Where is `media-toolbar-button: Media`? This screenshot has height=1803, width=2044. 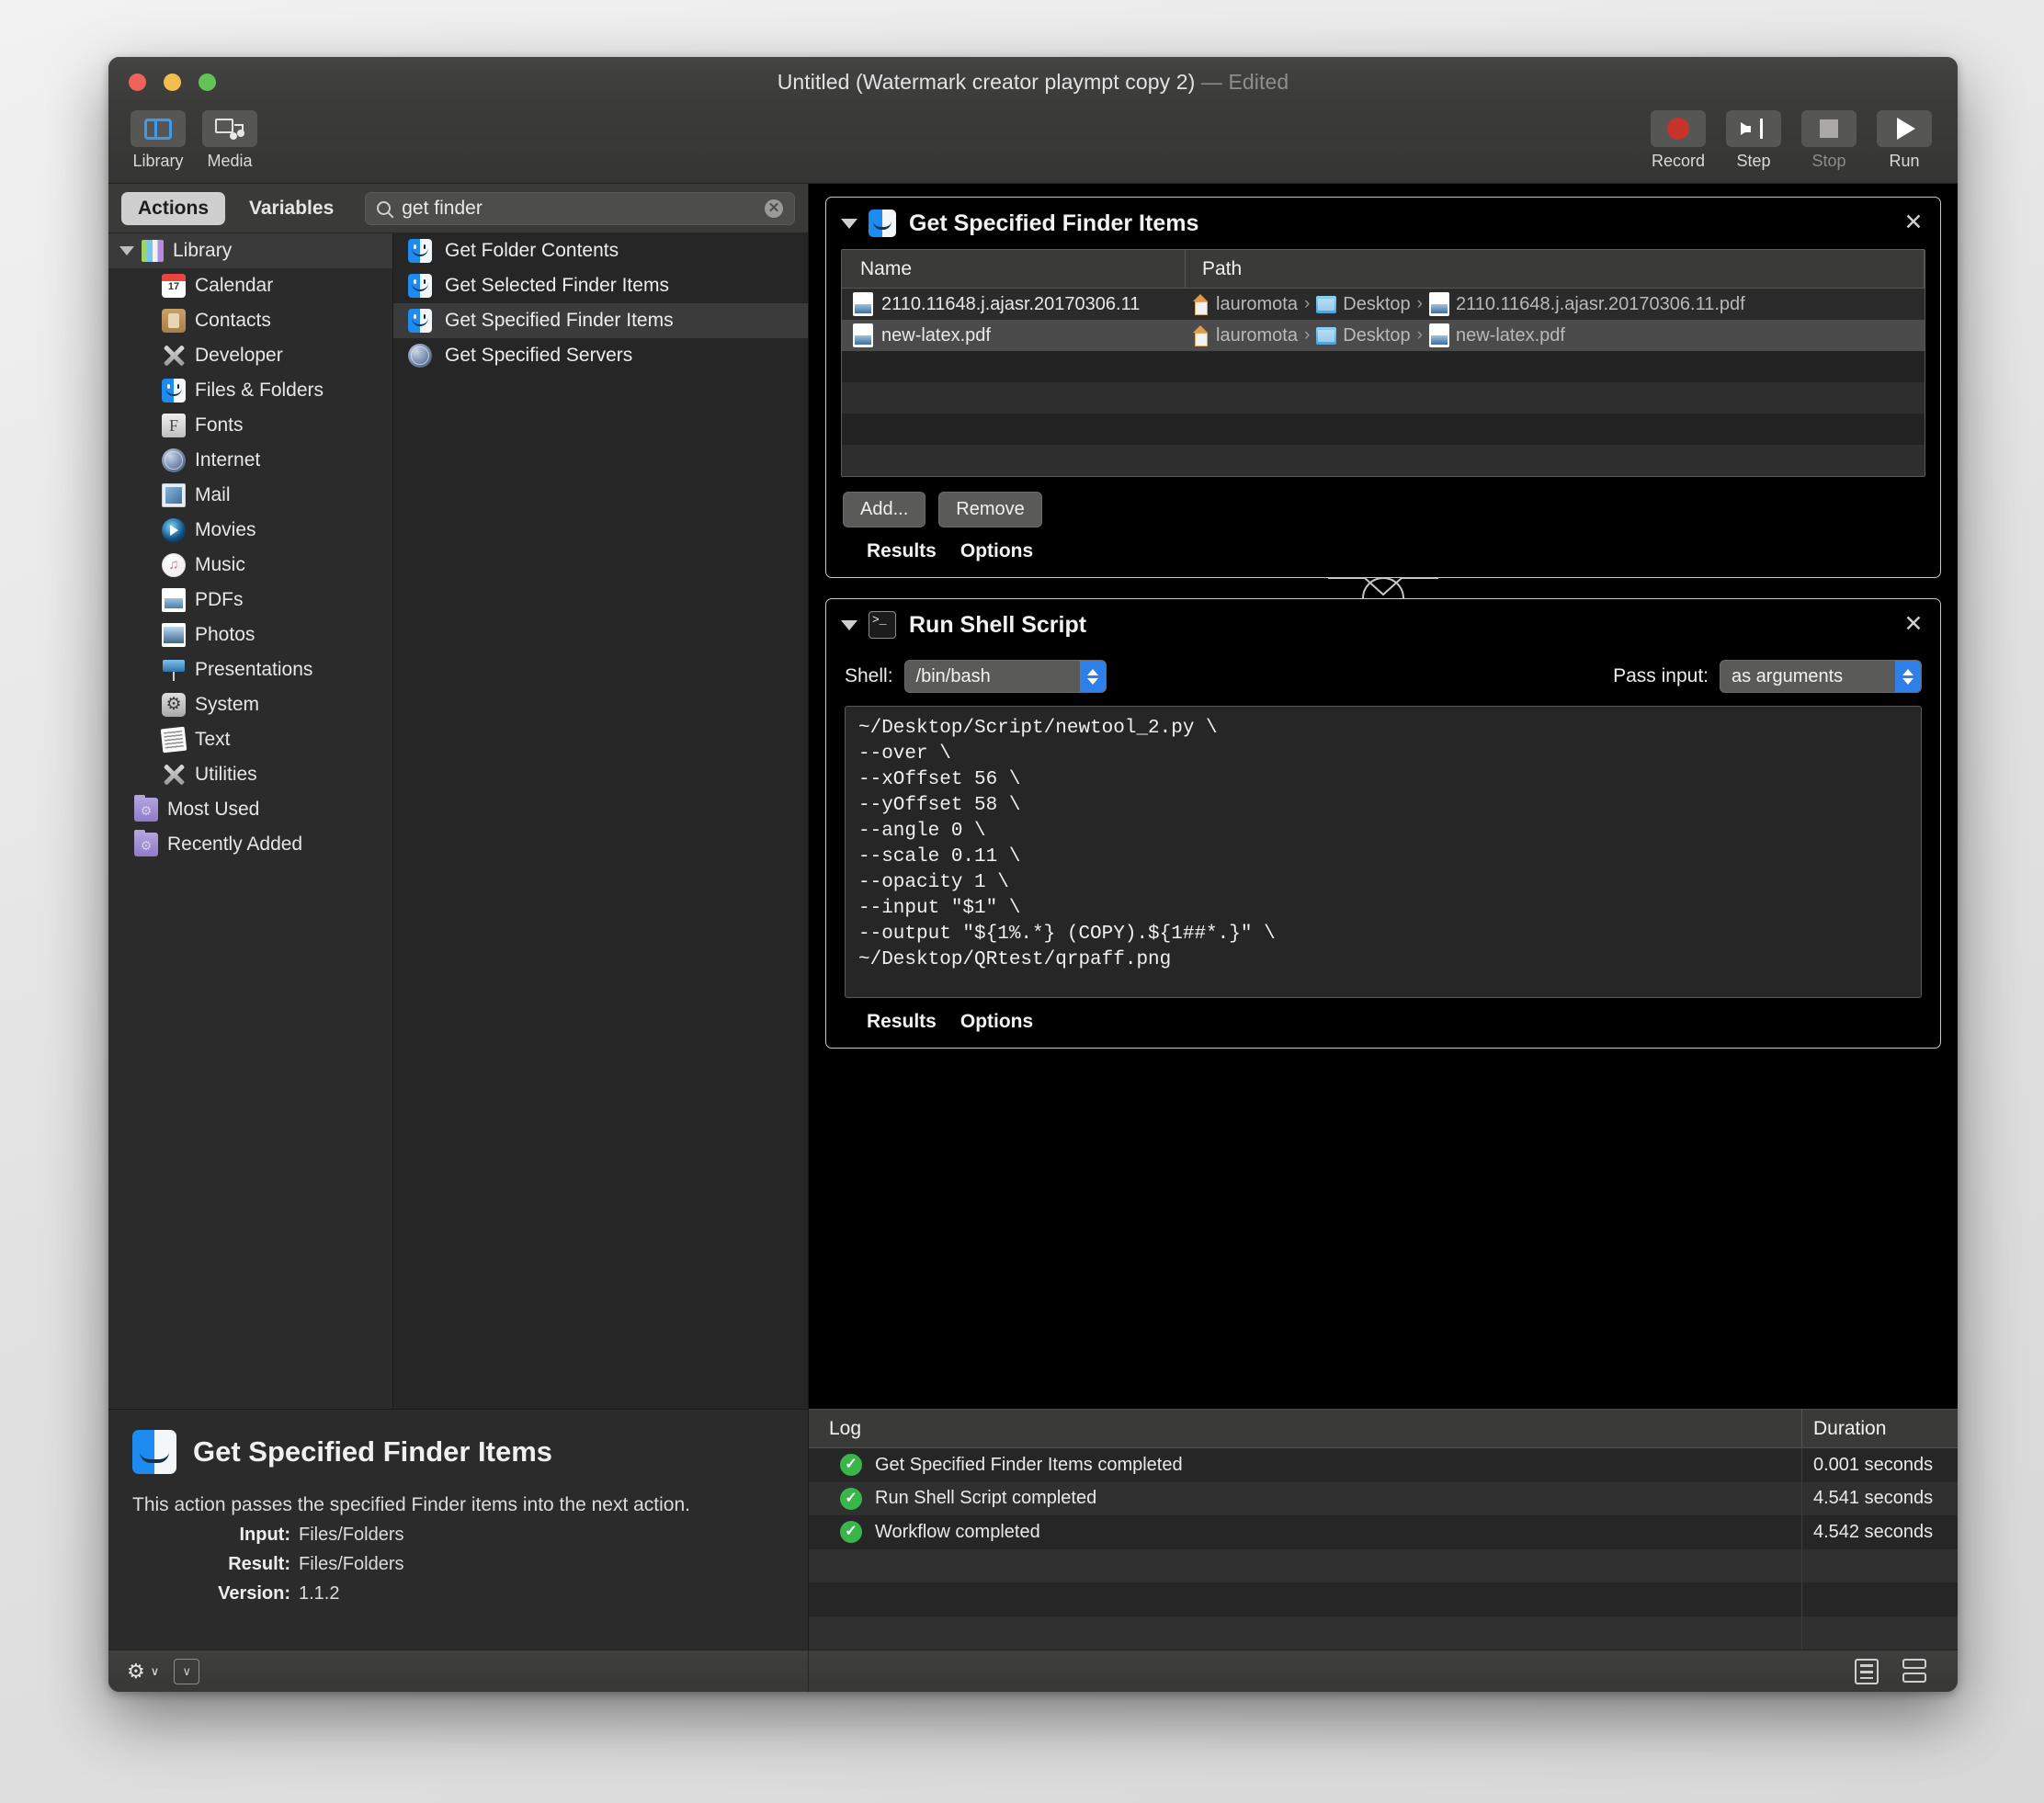 media-toolbar-button: Media is located at coordinates (229, 140).